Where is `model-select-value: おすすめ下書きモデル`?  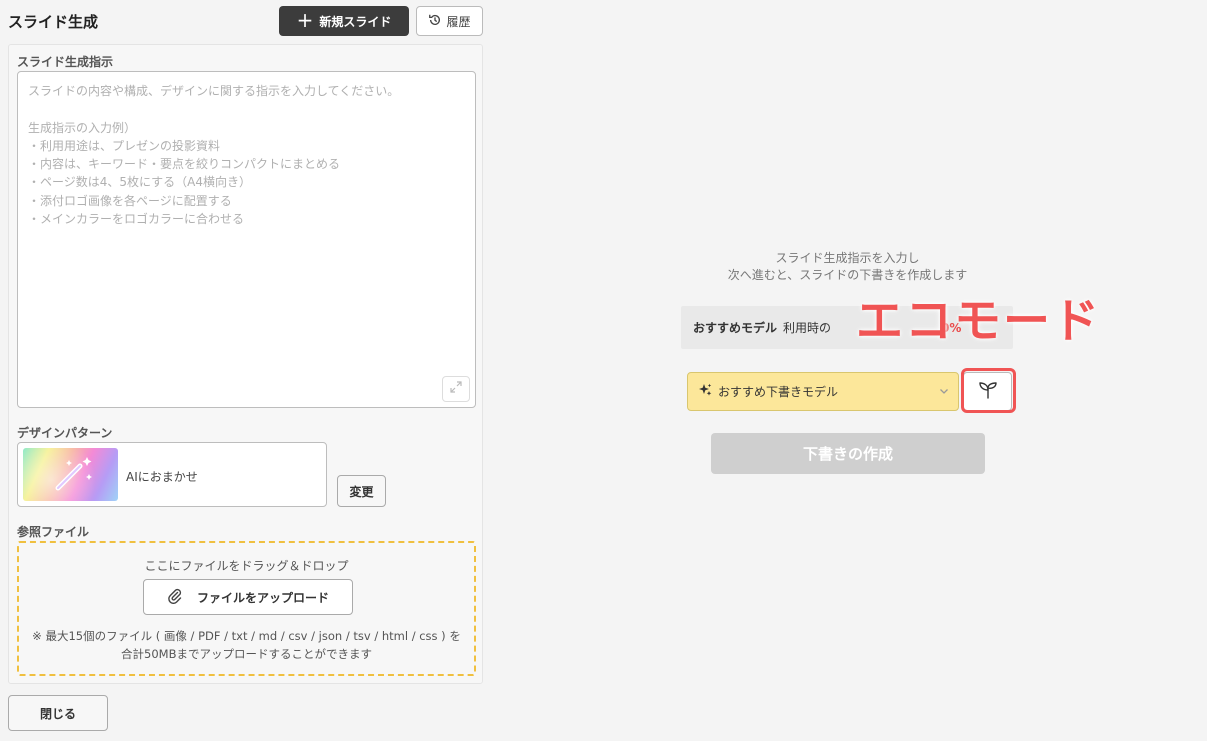
model-select-value: おすすめ下書きモデル is located at coordinates (778, 392).